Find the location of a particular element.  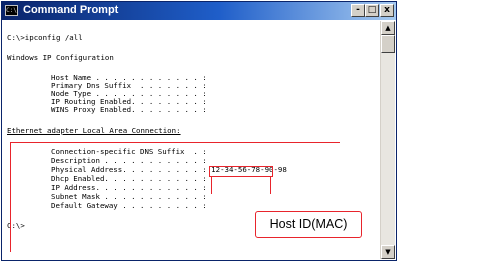

output-line: WINS Proxy Enabled. . . . . . . . : is located at coordinates (129, 109).